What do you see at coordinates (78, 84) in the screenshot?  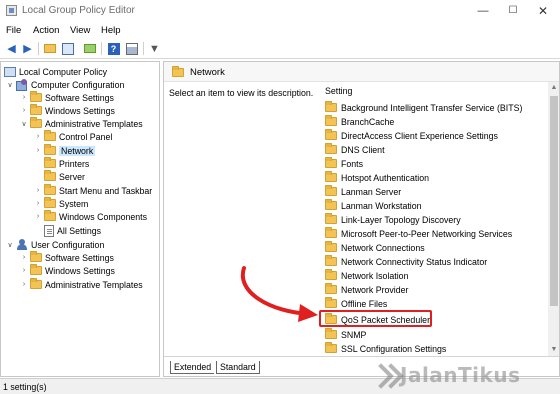 I see `tree-item-label: Computer Configuration` at bounding box center [78, 84].